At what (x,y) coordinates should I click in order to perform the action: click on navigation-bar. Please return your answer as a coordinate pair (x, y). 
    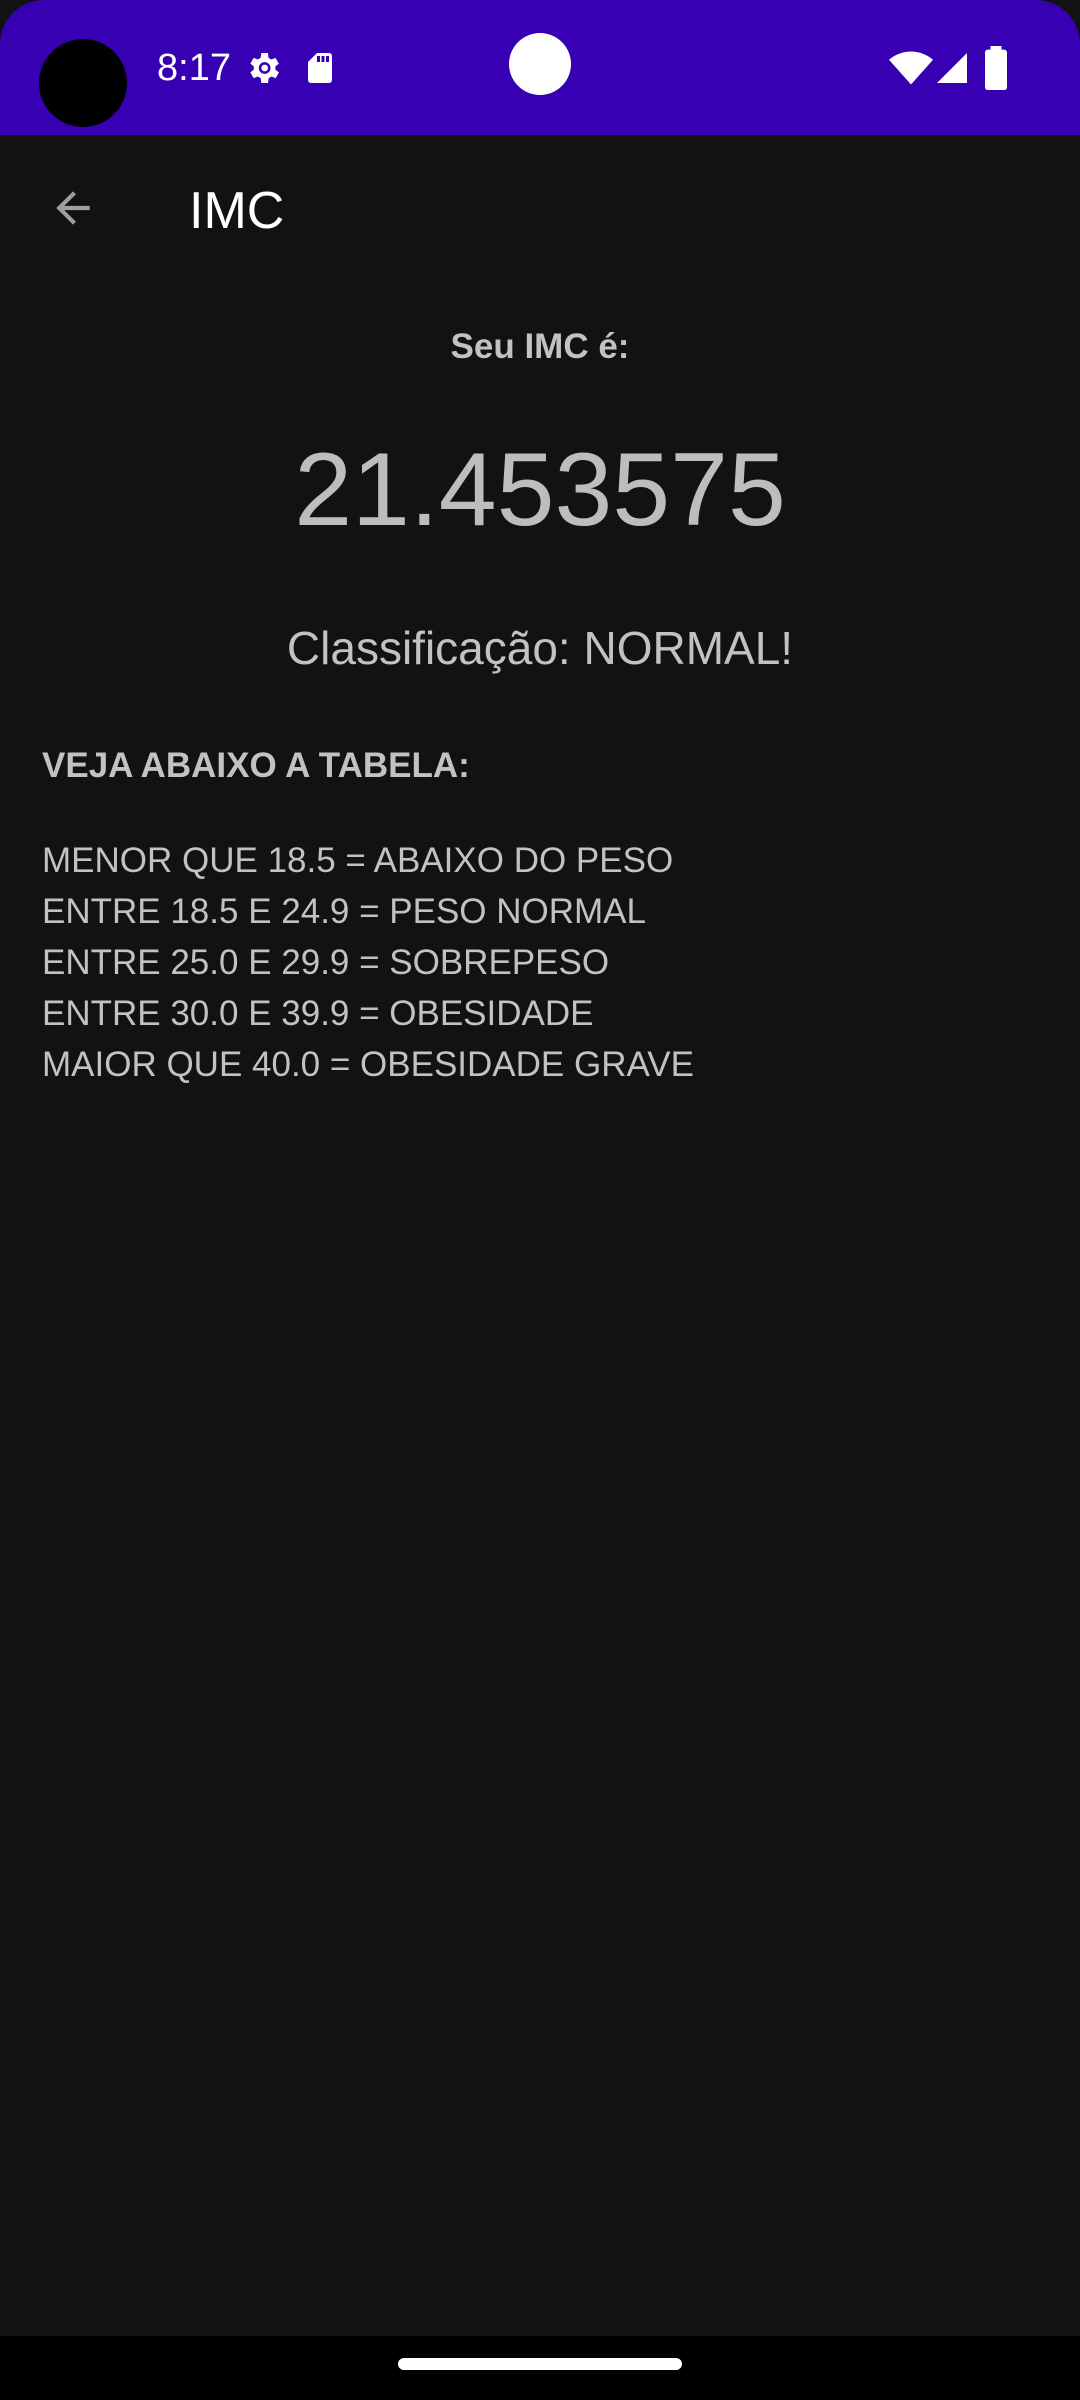
    Looking at the image, I should click on (540, 2368).